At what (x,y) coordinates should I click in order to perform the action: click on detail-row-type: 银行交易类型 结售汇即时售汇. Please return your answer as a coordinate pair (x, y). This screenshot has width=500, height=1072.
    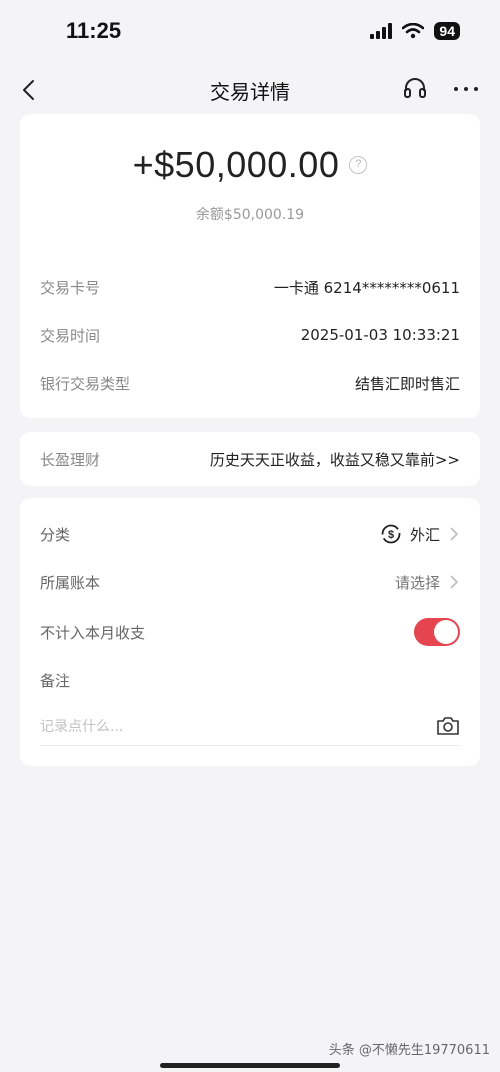
    Looking at the image, I should click on (250, 383).